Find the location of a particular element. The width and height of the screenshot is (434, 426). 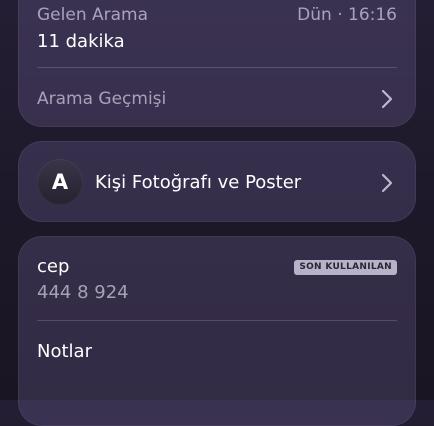

call-history-label: Arama Geçmişi is located at coordinates (102, 99).